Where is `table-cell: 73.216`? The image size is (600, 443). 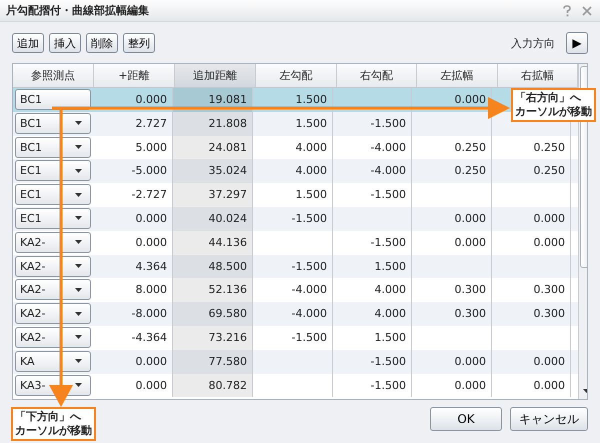
table-cell: 73.216 is located at coordinates (227, 337).